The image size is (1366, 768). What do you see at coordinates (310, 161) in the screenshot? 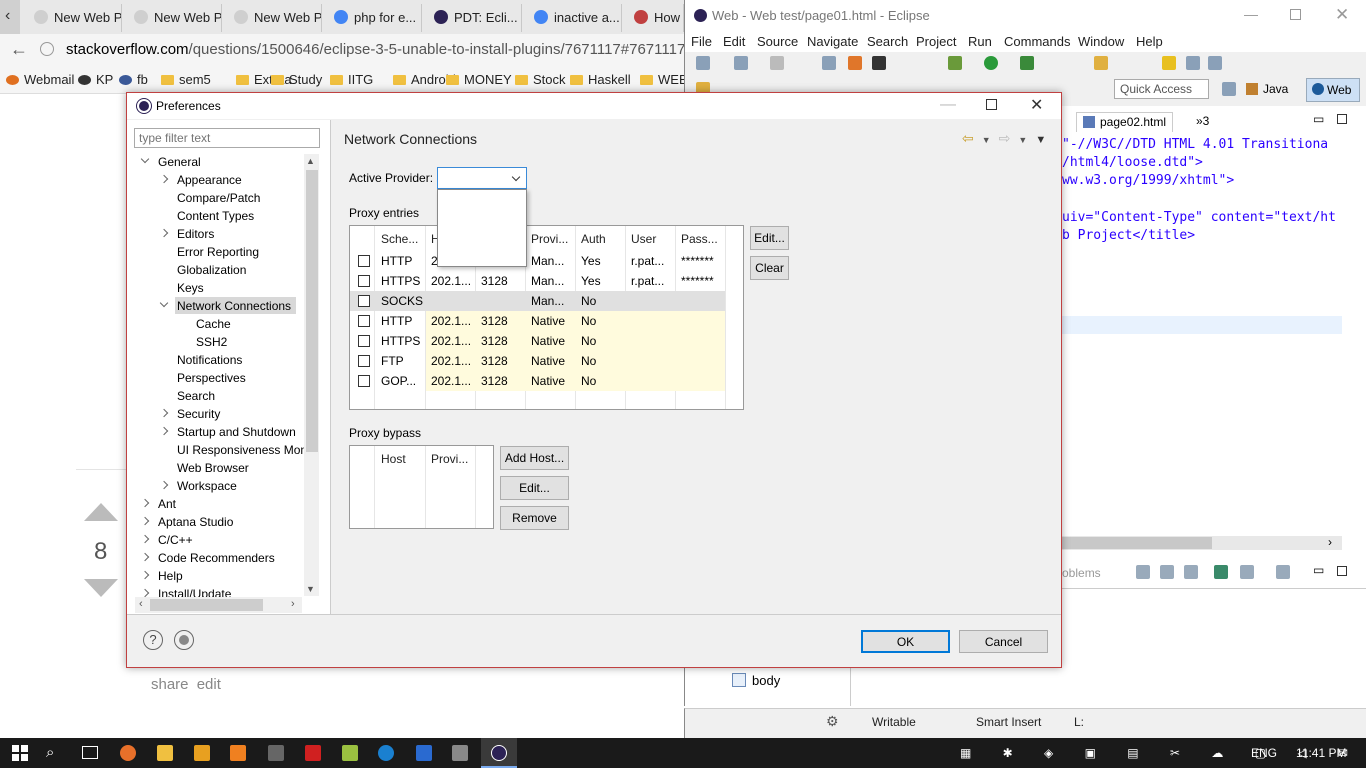
I see `scroll-up-icon: ▲` at bounding box center [310, 161].